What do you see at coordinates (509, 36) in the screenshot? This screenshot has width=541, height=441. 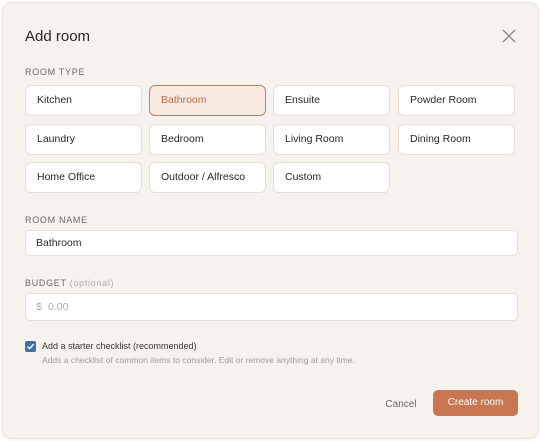 I see `close-icon` at bounding box center [509, 36].